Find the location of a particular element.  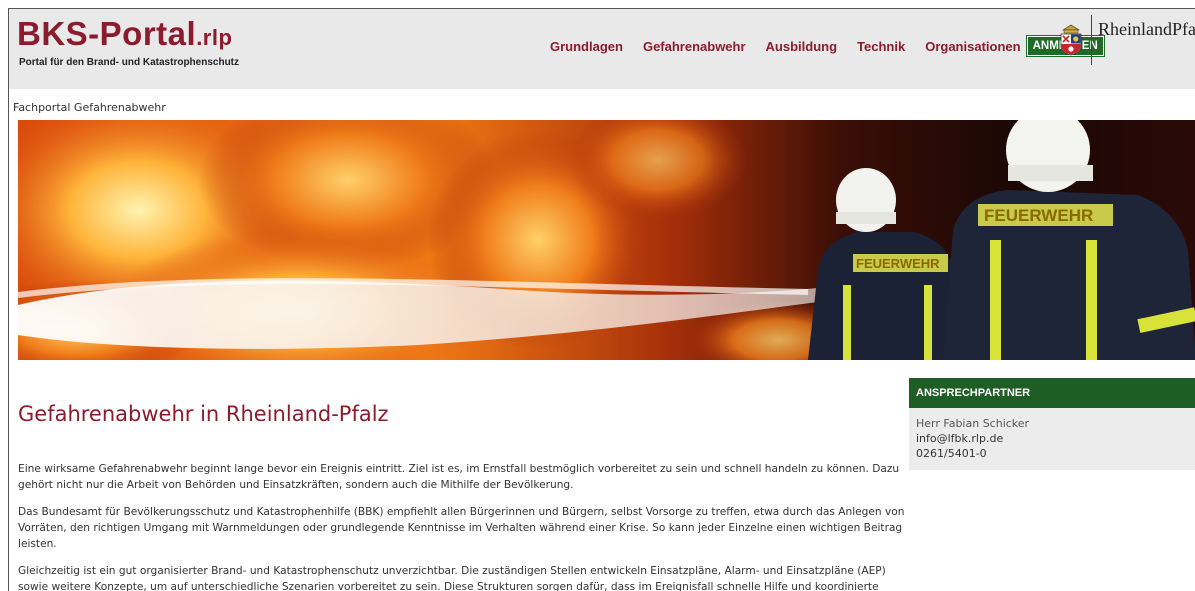

nav-item-ausbildung: Ausbildung is located at coordinates (802, 46).